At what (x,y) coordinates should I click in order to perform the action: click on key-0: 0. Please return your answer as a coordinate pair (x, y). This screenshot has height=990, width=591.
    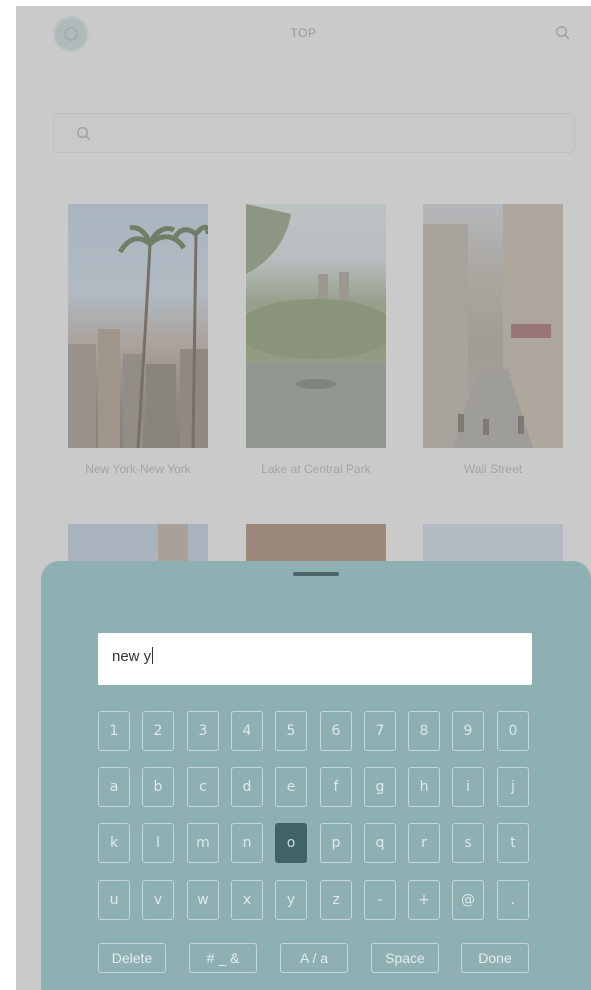
    Looking at the image, I should click on (513, 731).